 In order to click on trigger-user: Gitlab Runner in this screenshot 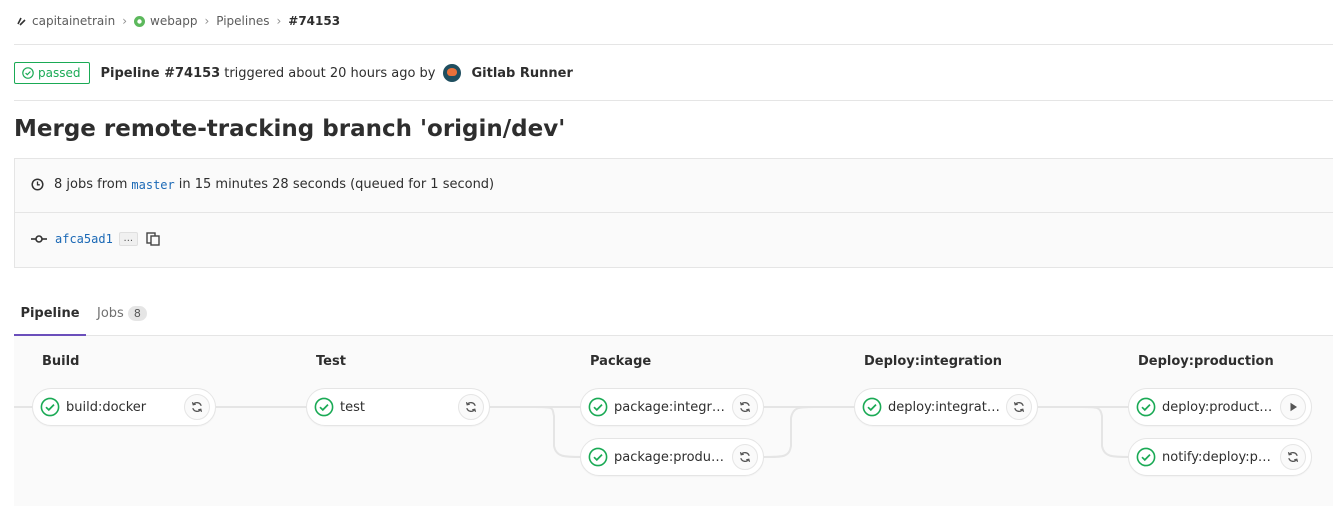, I will do `click(521, 73)`.